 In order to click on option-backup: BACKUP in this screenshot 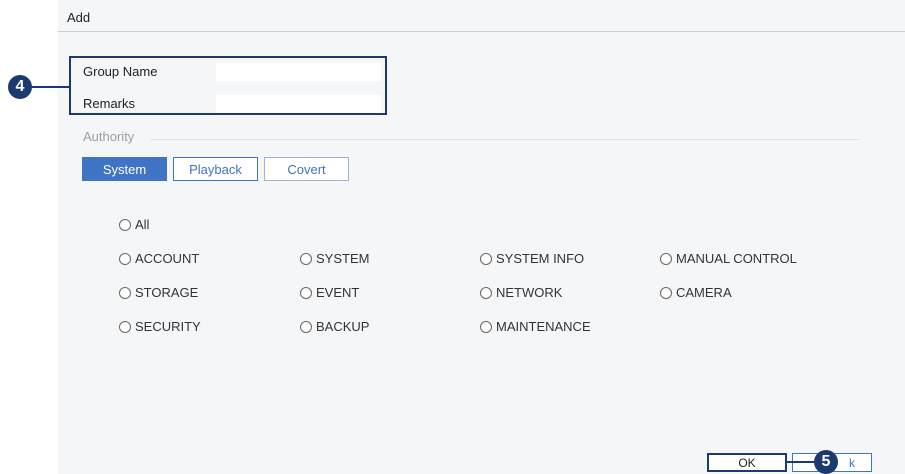, I will do `click(334, 326)`.